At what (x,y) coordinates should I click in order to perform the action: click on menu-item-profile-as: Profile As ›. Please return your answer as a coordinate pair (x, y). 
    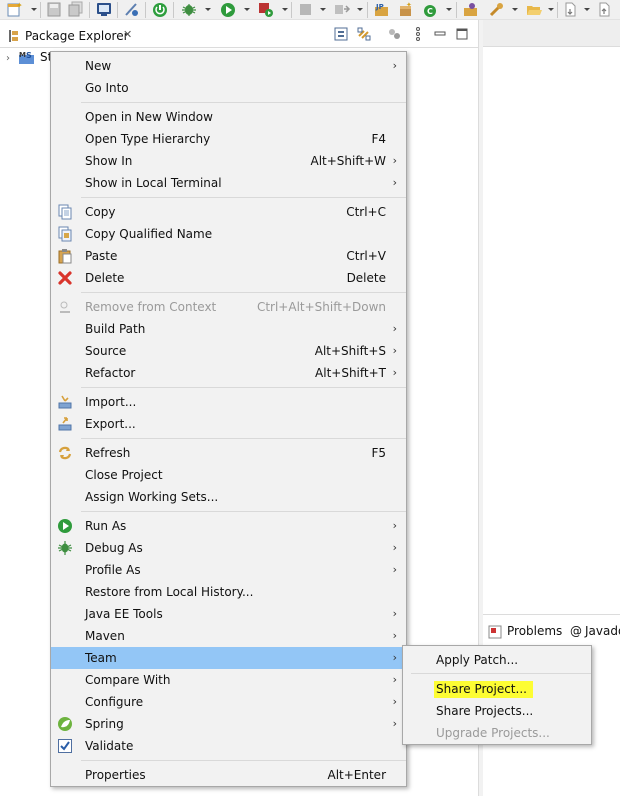
    Looking at the image, I should click on (228, 570).